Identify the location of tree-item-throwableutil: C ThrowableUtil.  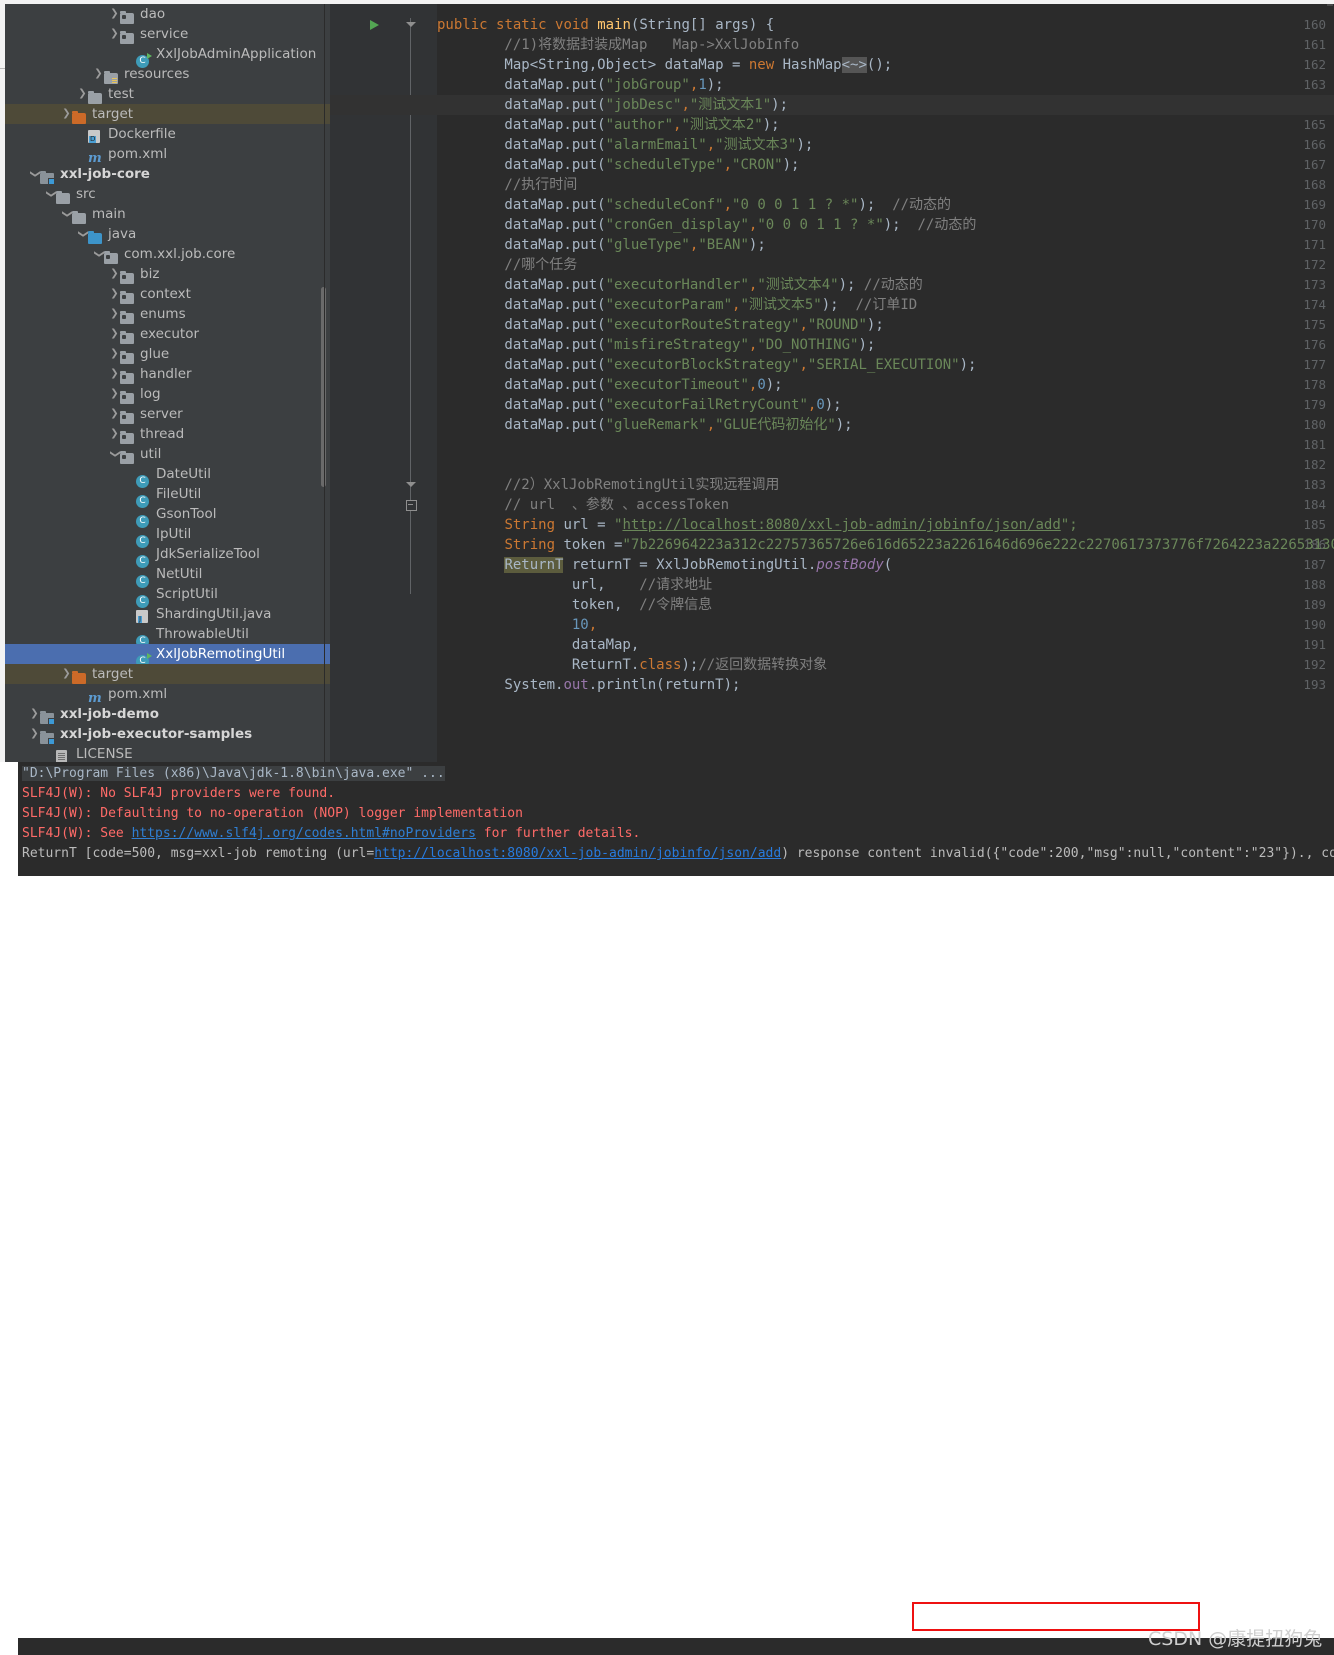
(167, 636).